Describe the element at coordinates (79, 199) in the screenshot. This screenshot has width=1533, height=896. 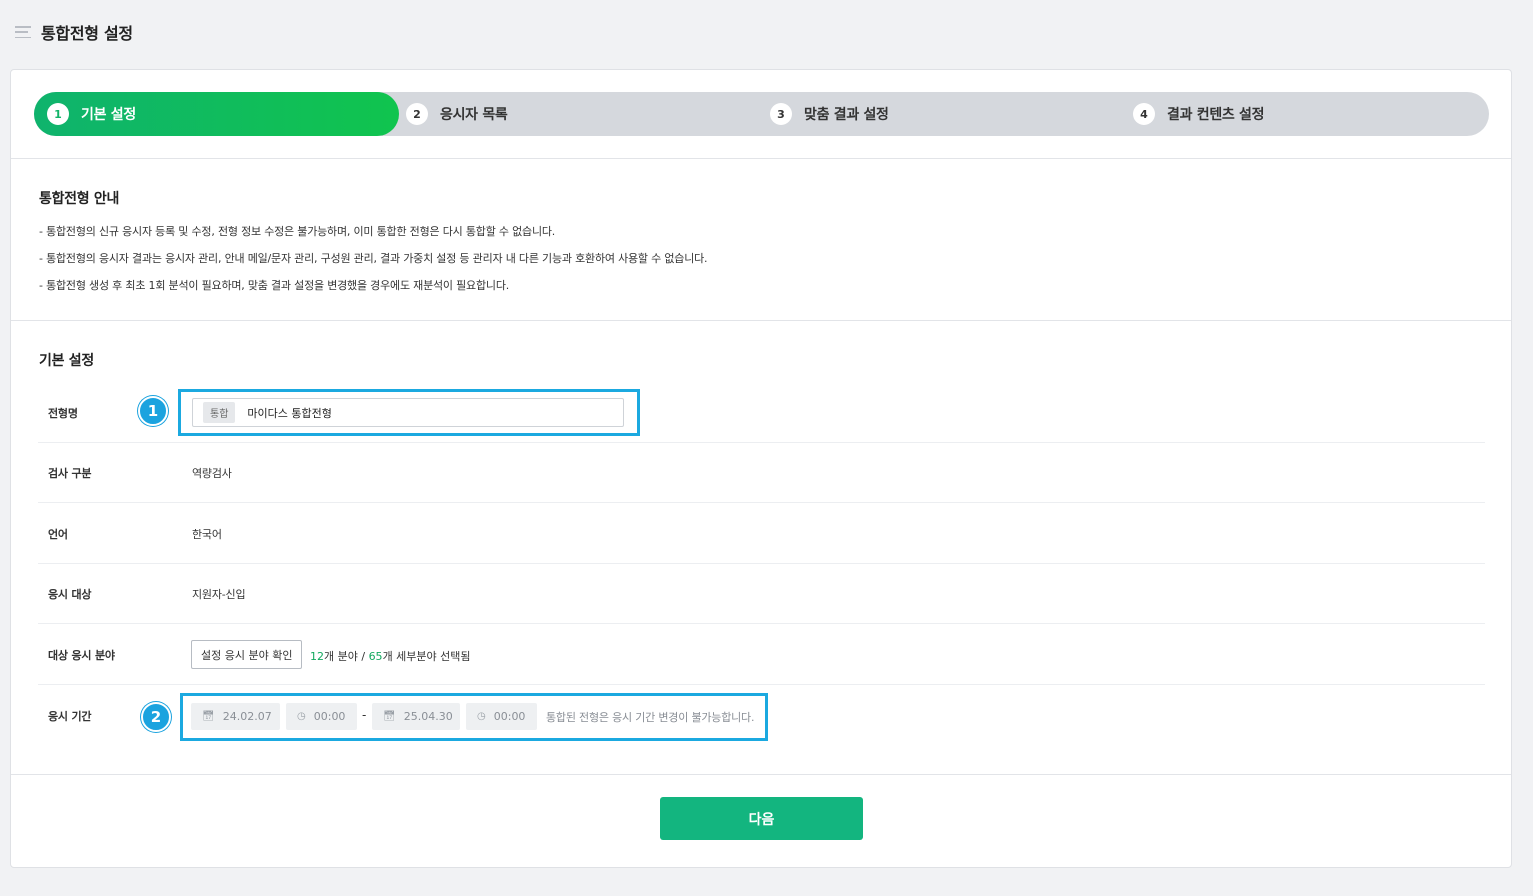
I see `notice-title: 통합전형 안내` at that location.